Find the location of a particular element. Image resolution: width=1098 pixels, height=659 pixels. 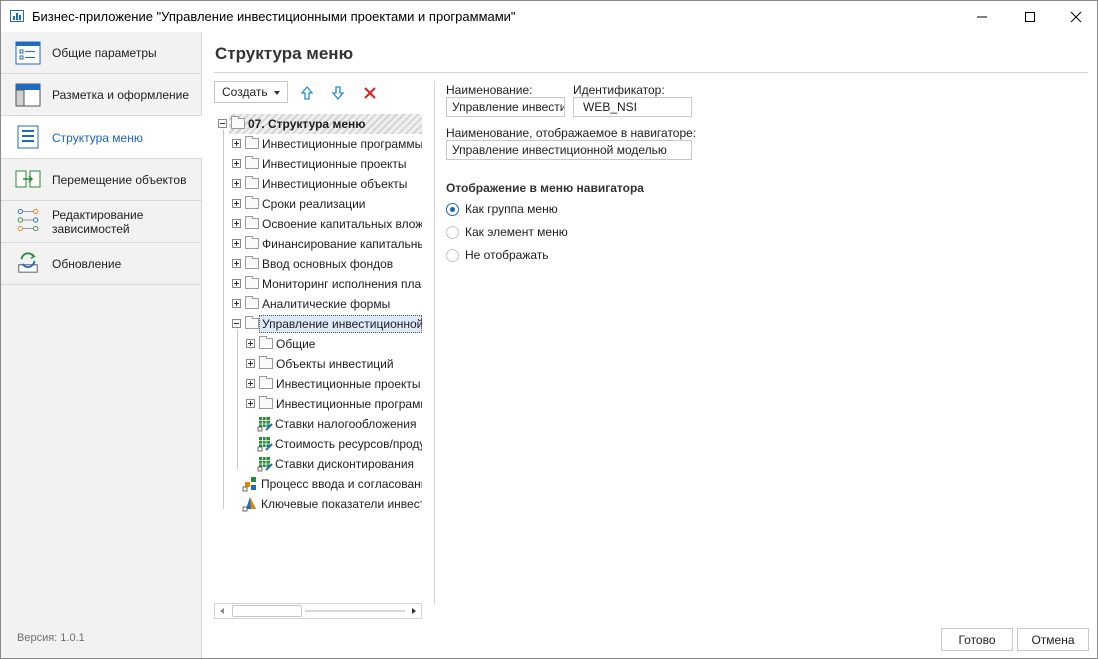

kpi-icon is located at coordinates (249, 504).